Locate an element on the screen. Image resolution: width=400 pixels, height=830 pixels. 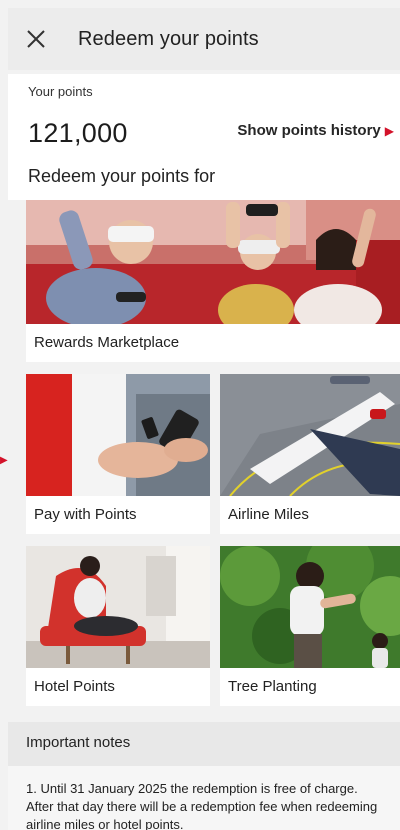
airline-miles-image is located at coordinates (310, 435).